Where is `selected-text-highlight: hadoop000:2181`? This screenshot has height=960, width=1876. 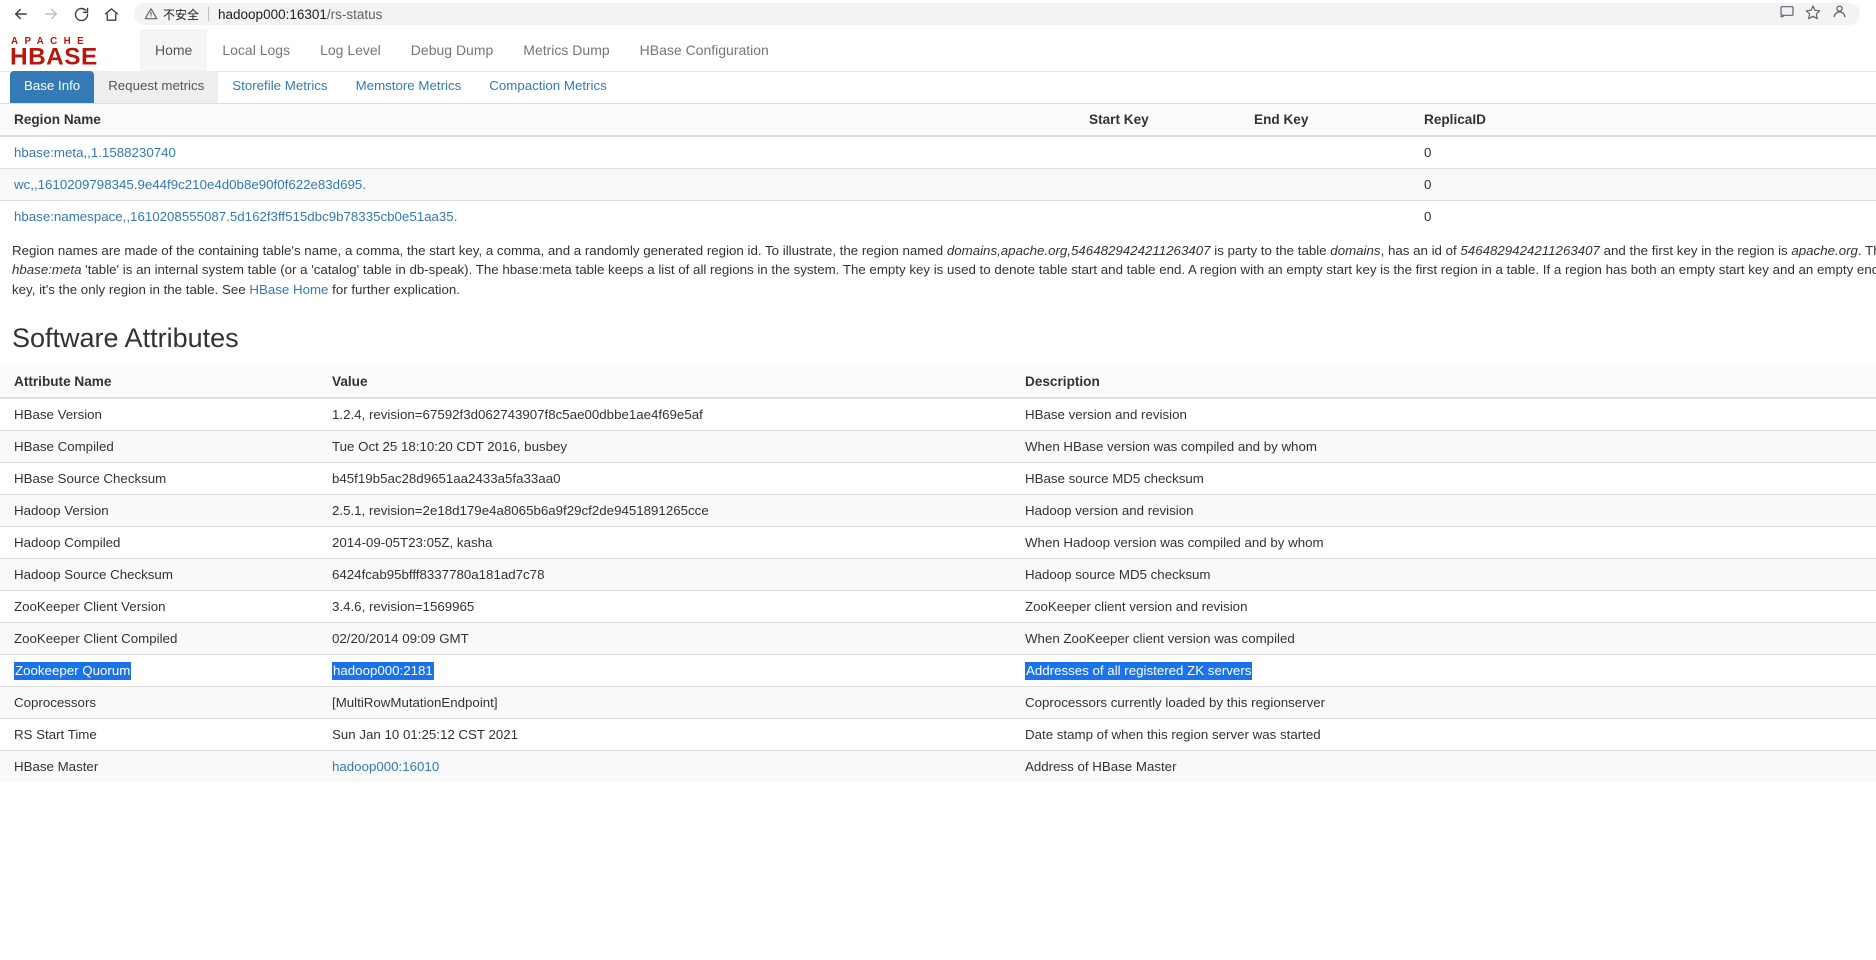 selected-text-highlight: hadoop000:2181 is located at coordinates (383, 670).